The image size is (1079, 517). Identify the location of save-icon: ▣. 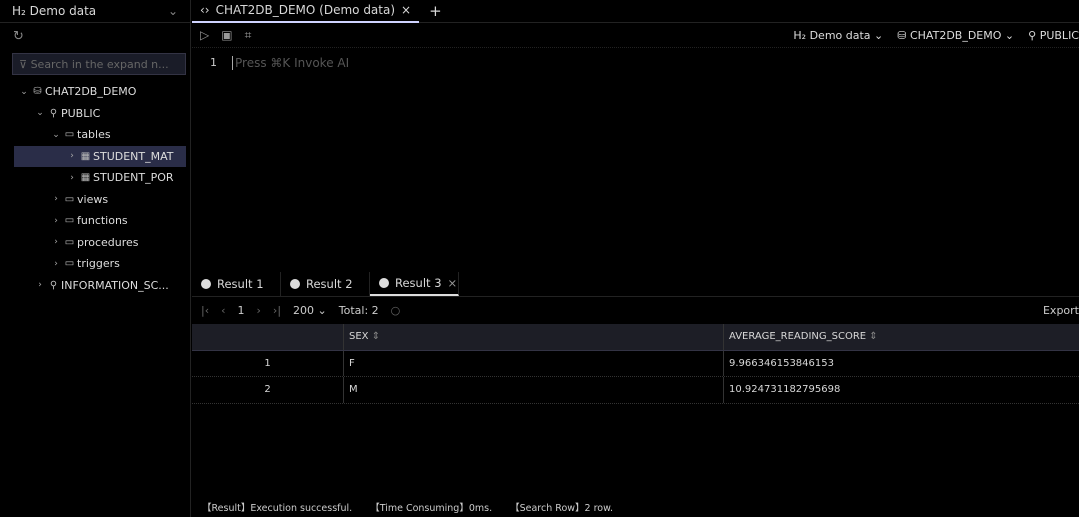
(226, 35).